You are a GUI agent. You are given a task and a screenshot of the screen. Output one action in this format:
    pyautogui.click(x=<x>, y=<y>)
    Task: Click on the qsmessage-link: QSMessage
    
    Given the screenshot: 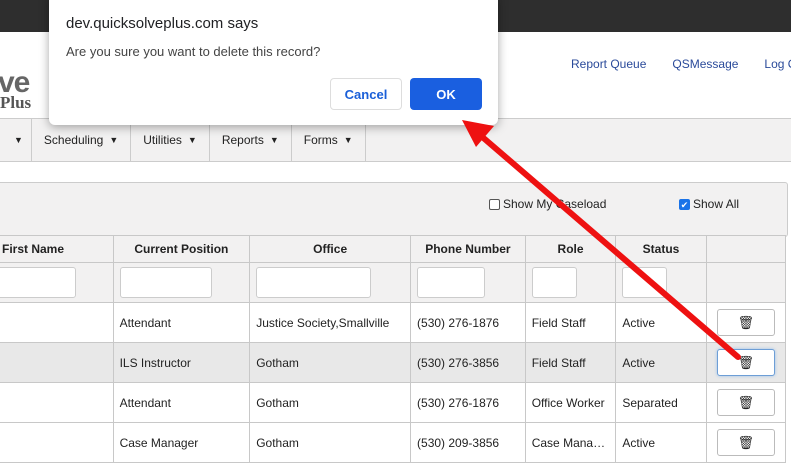 What is the action you would take?
    pyautogui.click(x=705, y=64)
    